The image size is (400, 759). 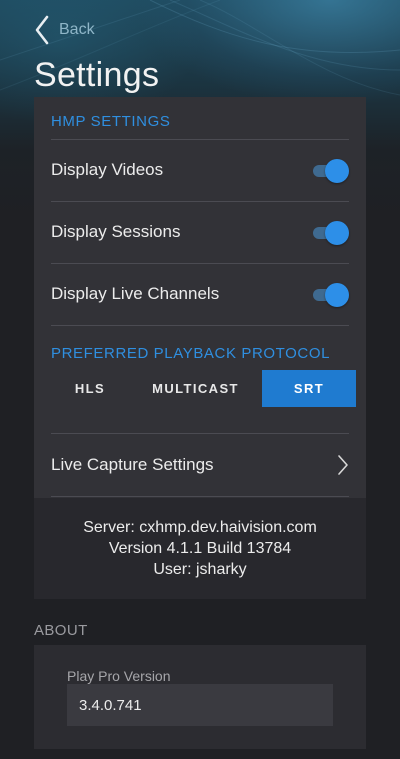 I want to click on playback-protocol-selector: HLS MULTICAST SRT, so click(x=203, y=388).